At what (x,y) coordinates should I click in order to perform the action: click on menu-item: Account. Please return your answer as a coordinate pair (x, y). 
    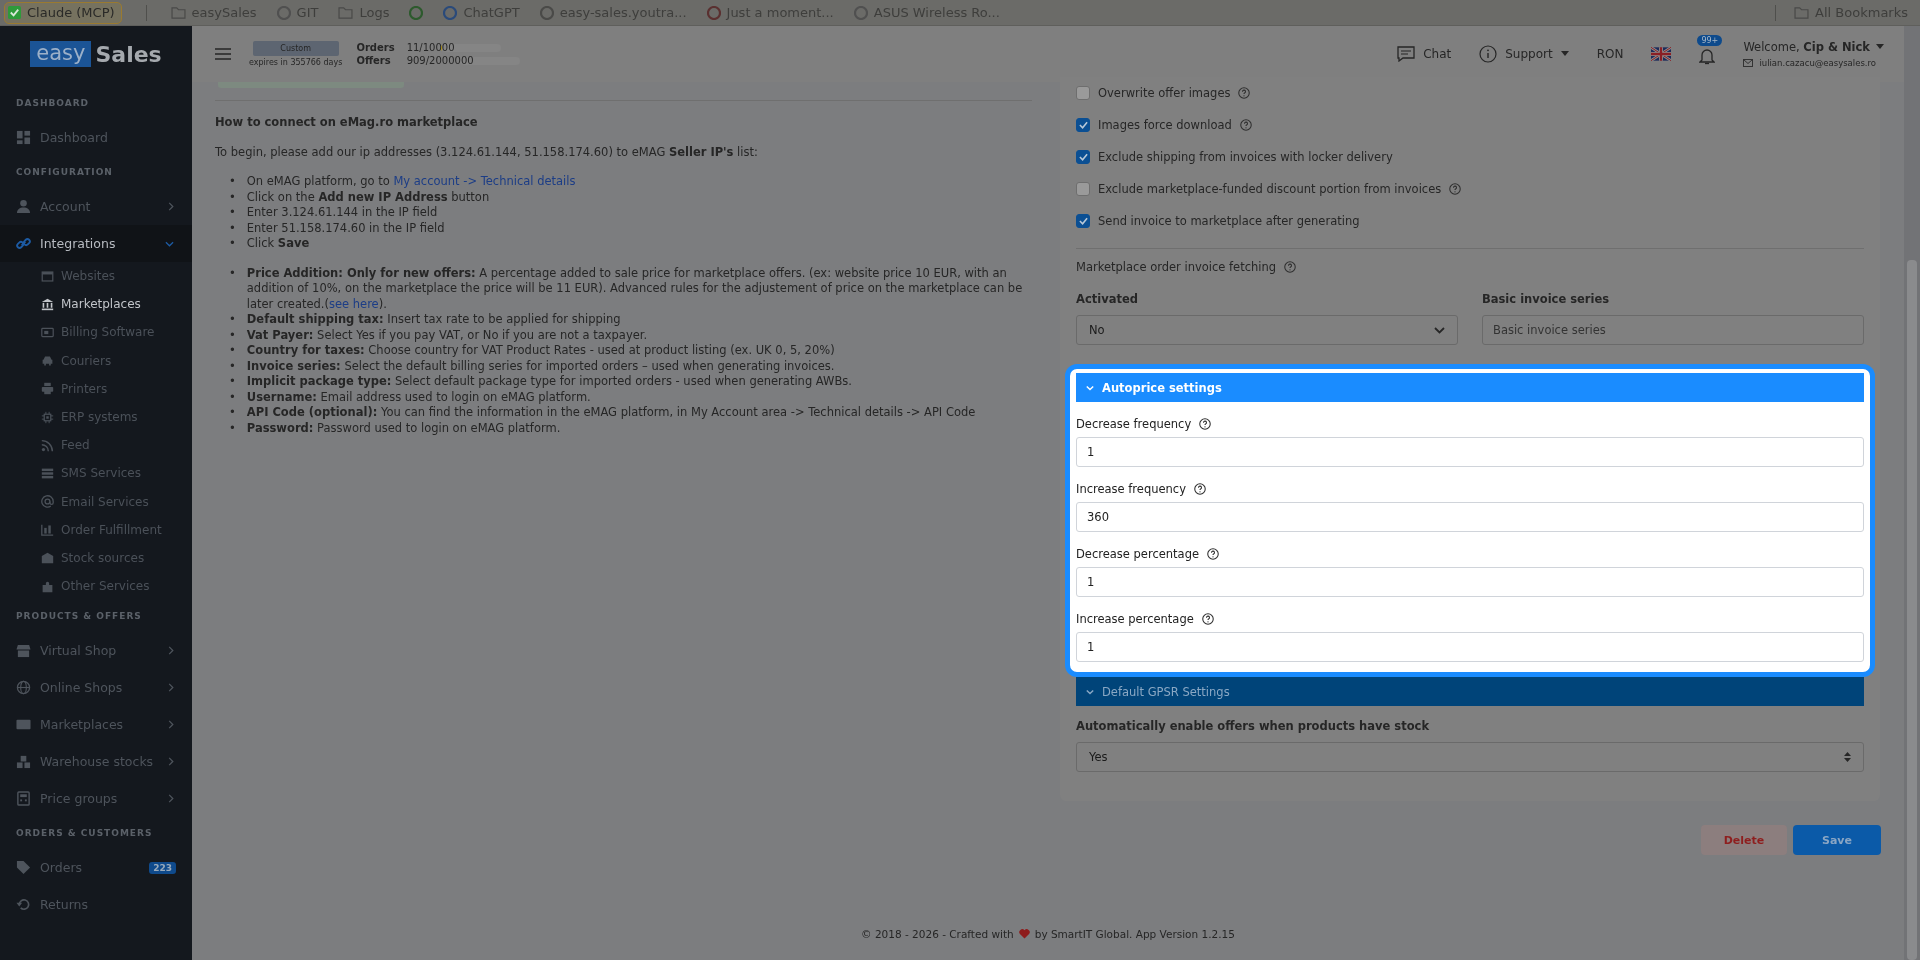
    Looking at the image, I should click on (96, 206).